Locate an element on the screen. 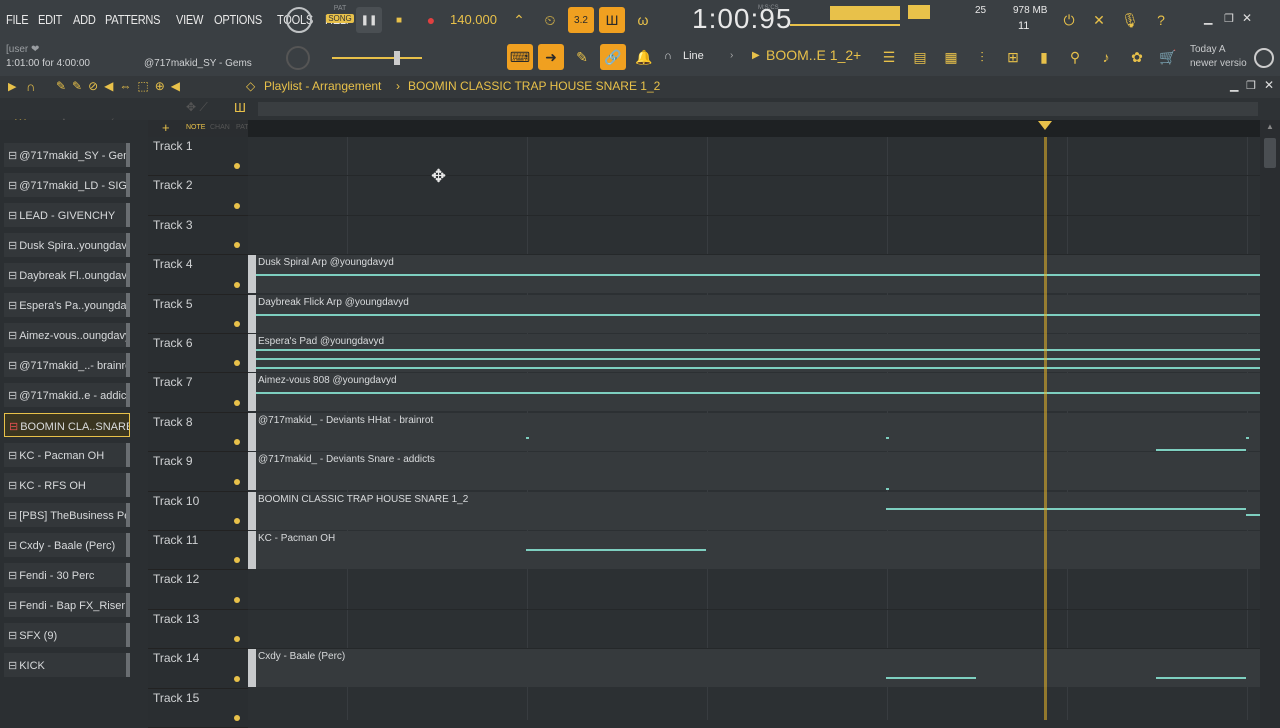  track-header: Track 11 is located at coordinates (198, 551).